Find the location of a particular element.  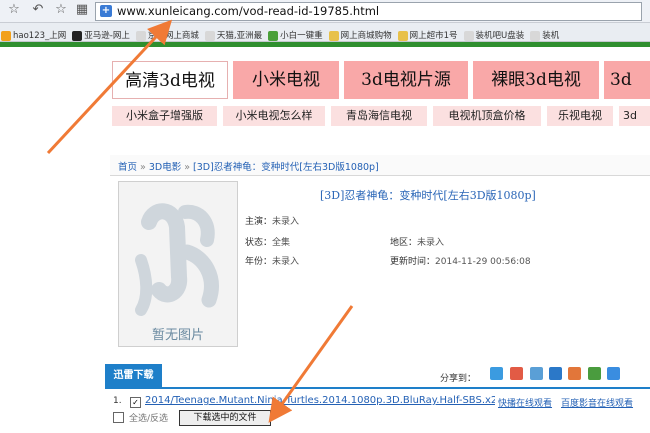

annotation-arrow-url is located at coordinates (109, 87).